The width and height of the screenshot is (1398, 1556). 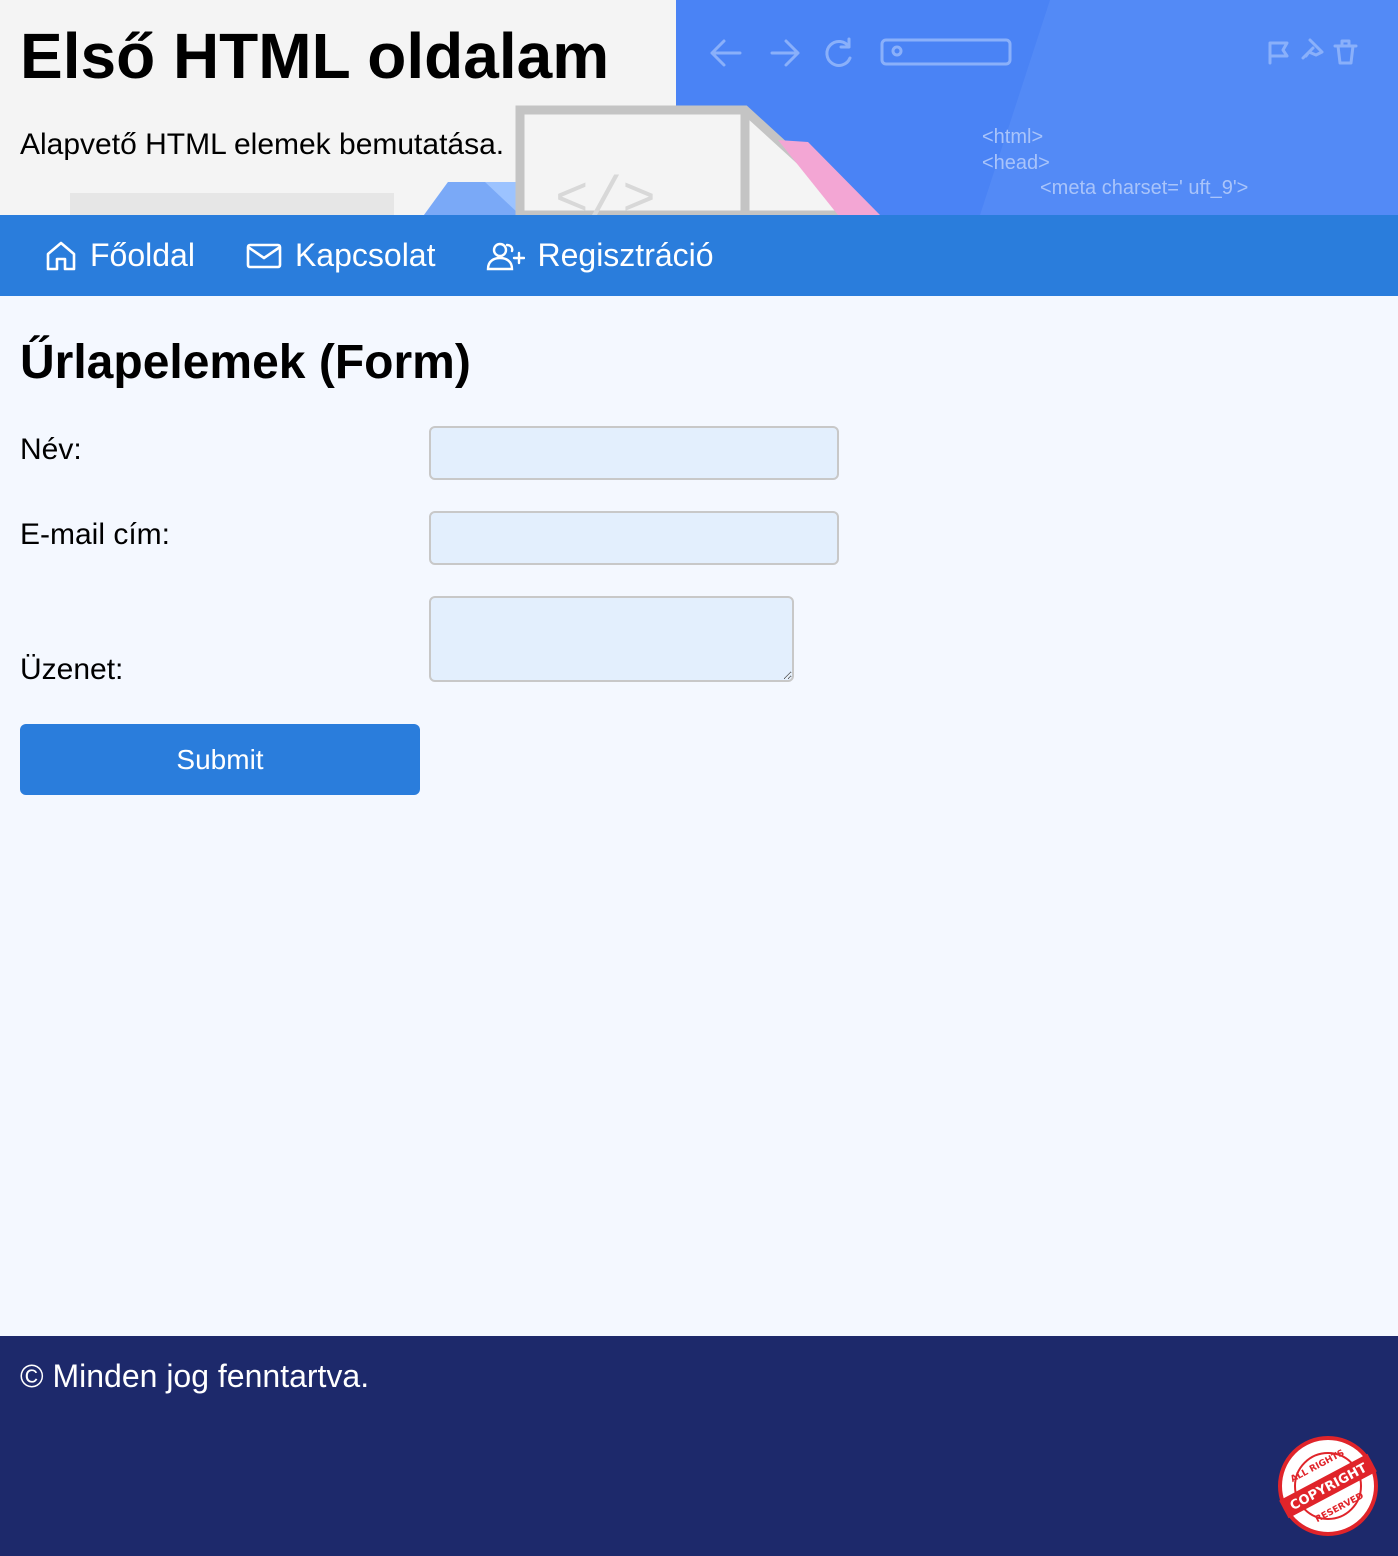 I want to click on nav-item-register: Regisztráció, so click(x=599, y=255).